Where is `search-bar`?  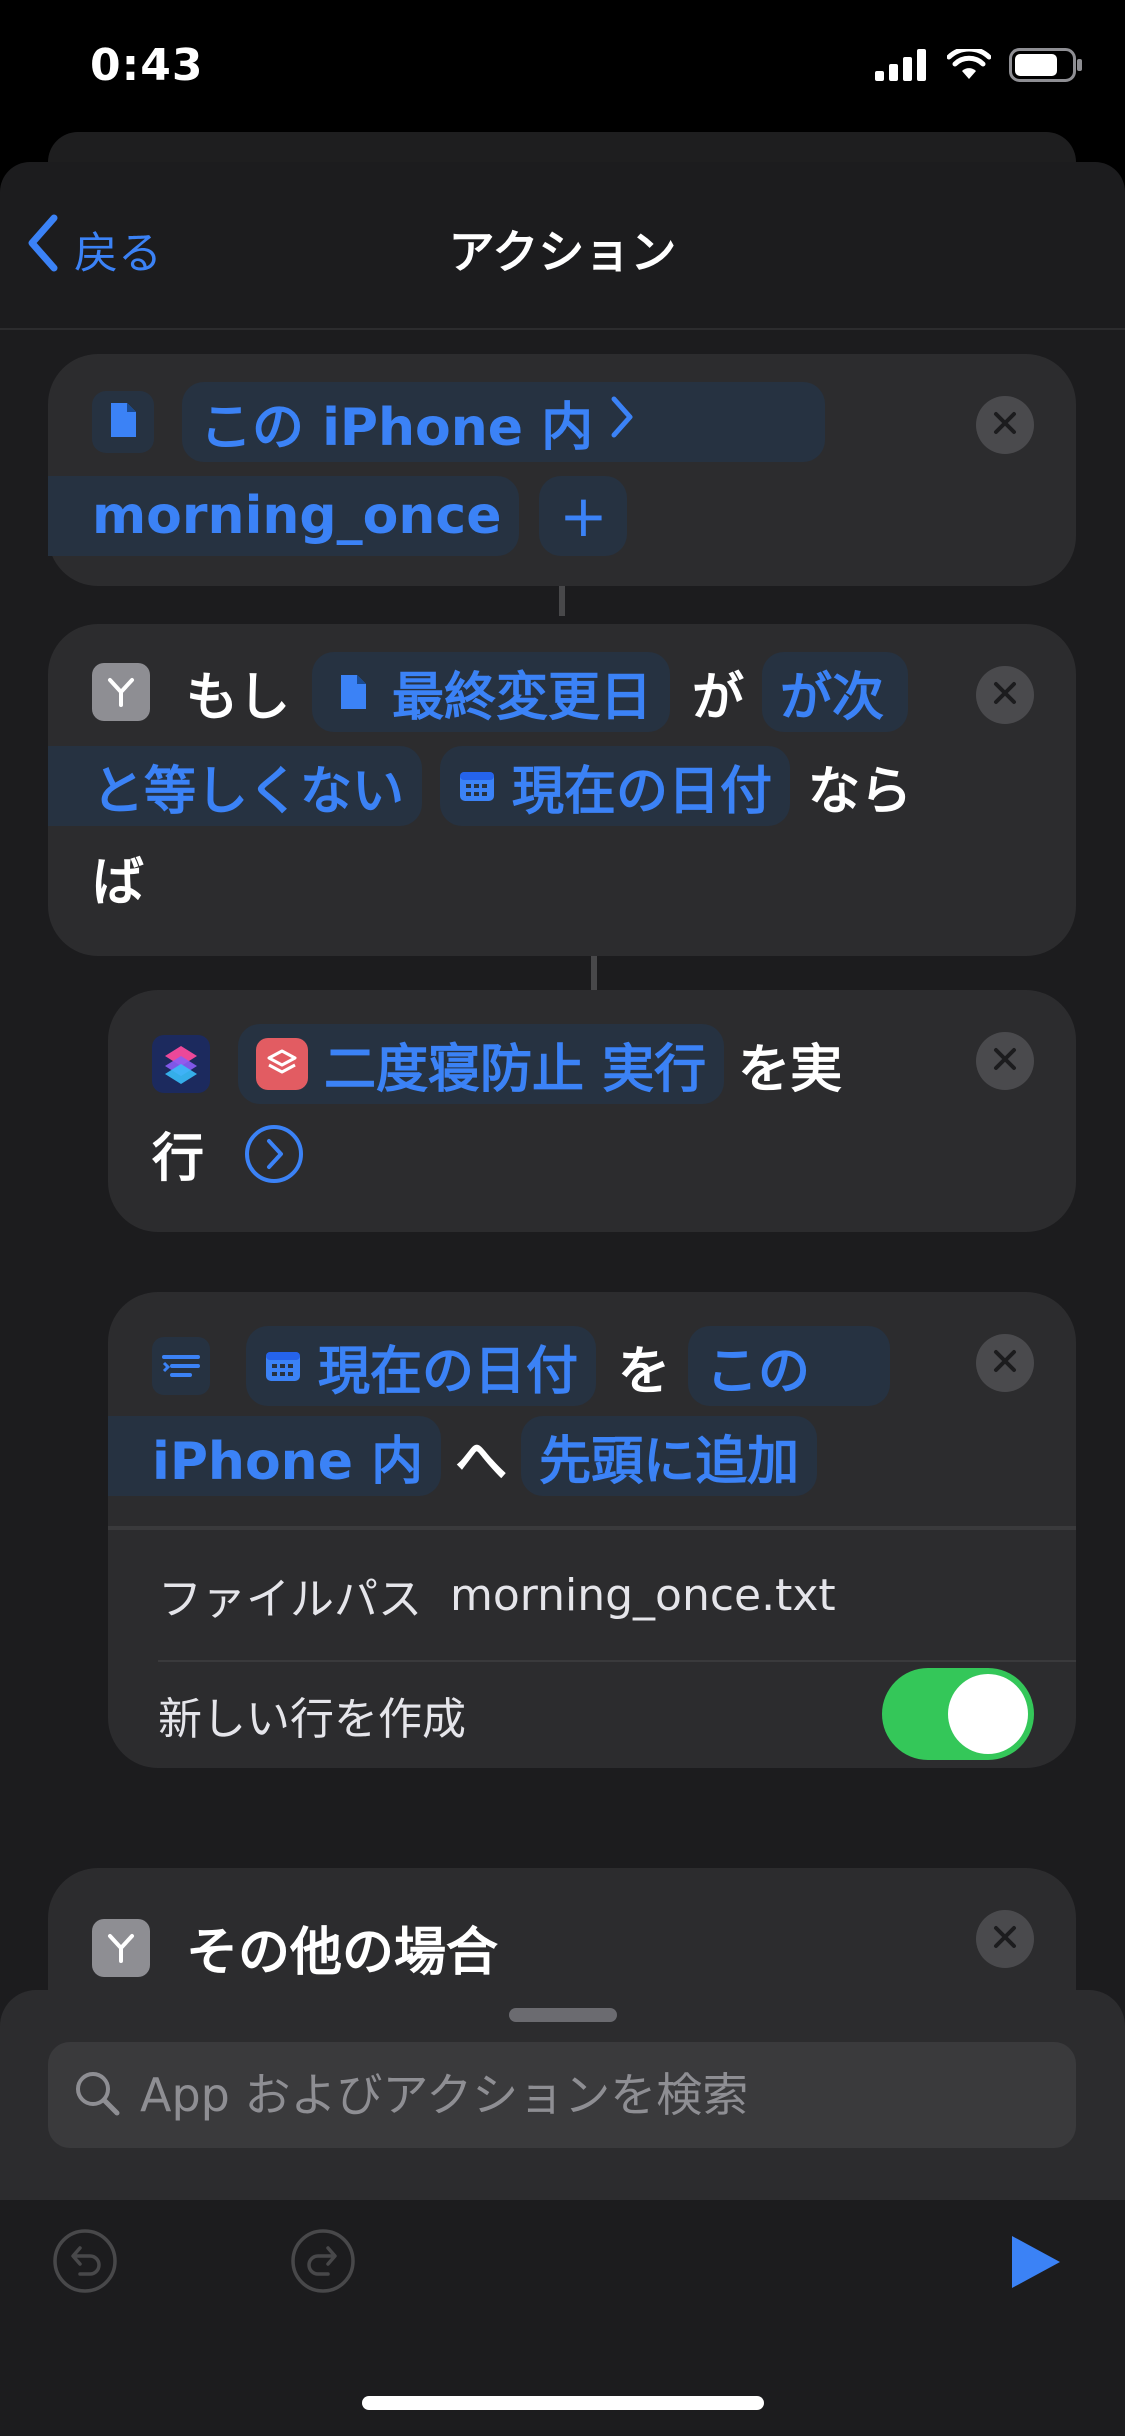 search-bar is located at coordinates (562, 2095).